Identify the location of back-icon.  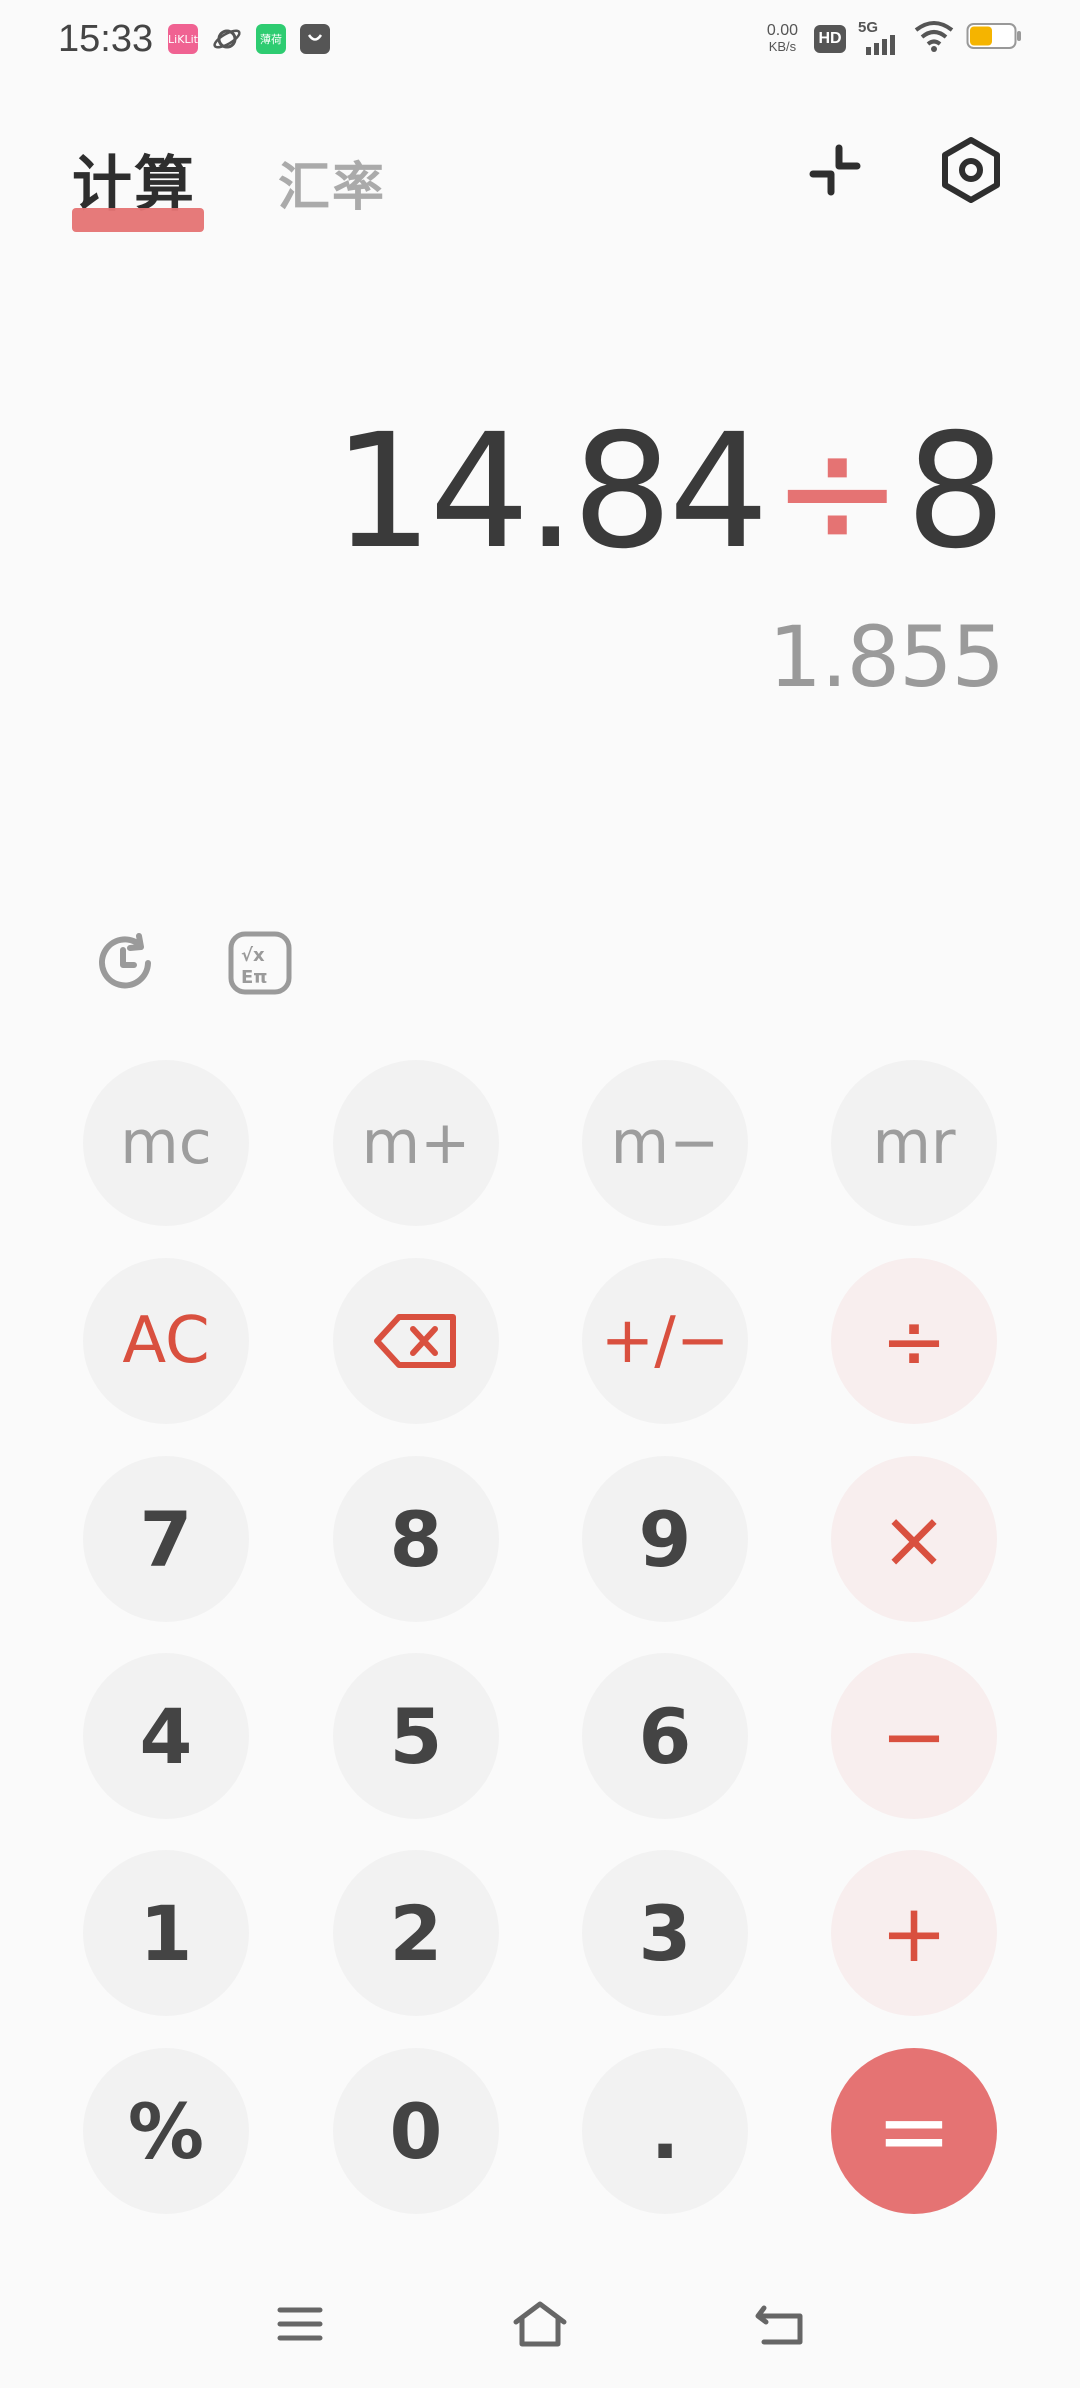
(779, 2325).